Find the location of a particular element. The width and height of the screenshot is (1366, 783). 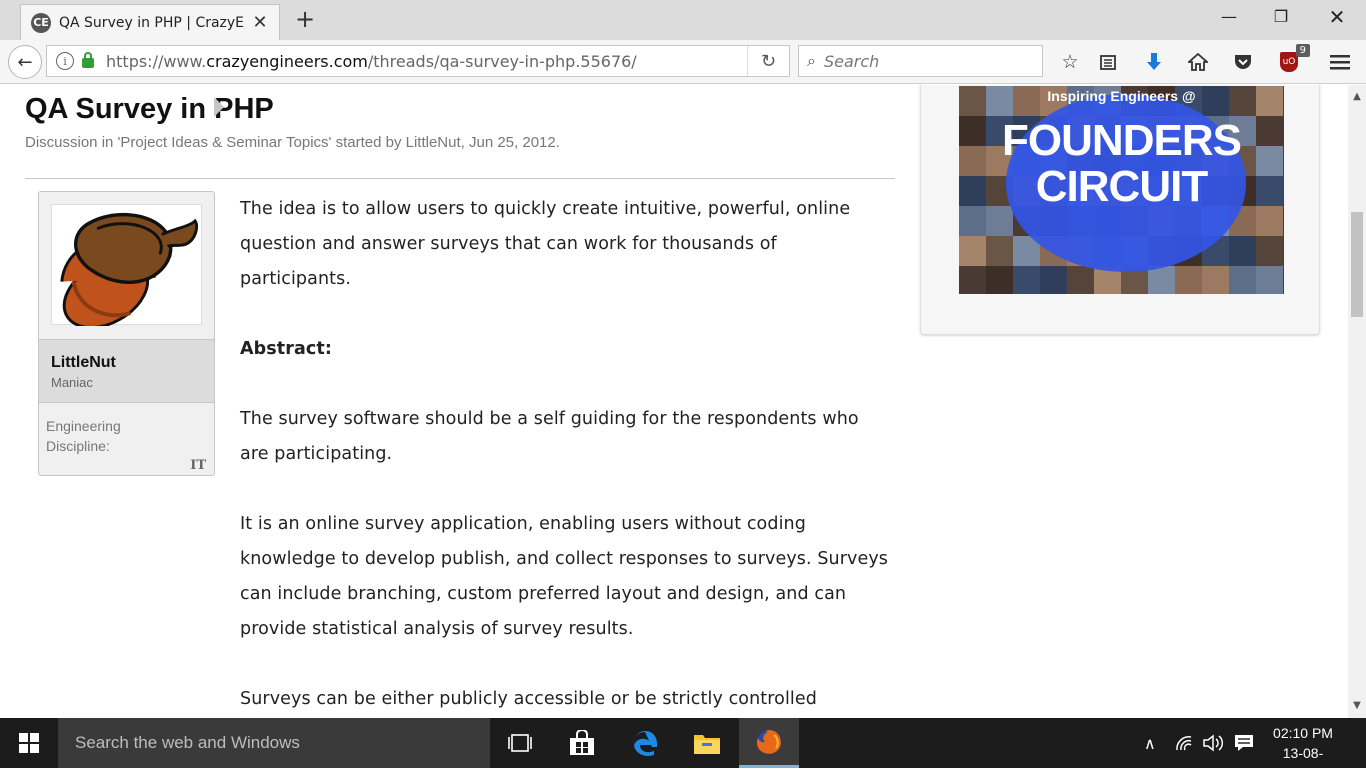

ublock-icon: uO 9 is located at coordinates (1293, 59).